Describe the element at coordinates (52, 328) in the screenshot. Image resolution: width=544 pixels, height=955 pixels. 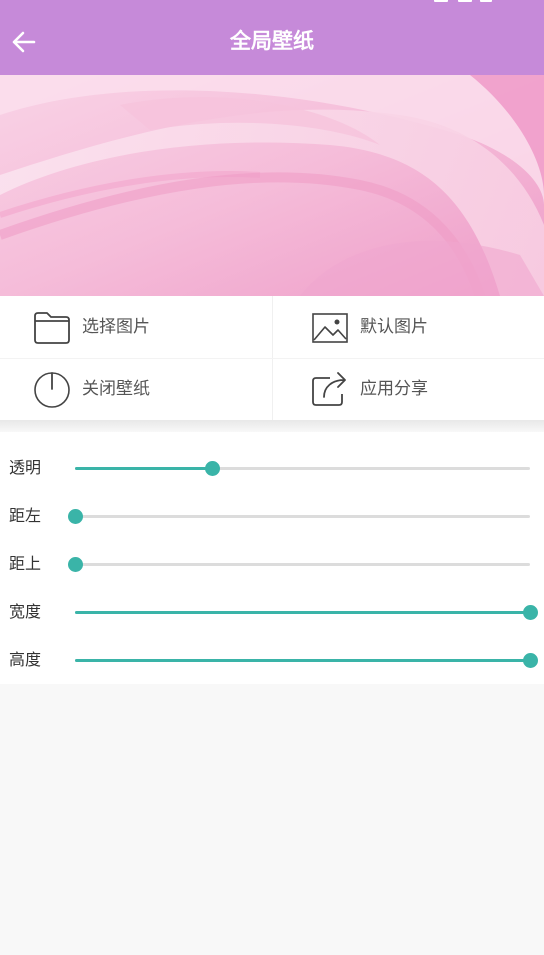
I see `folder-icon` at that location.